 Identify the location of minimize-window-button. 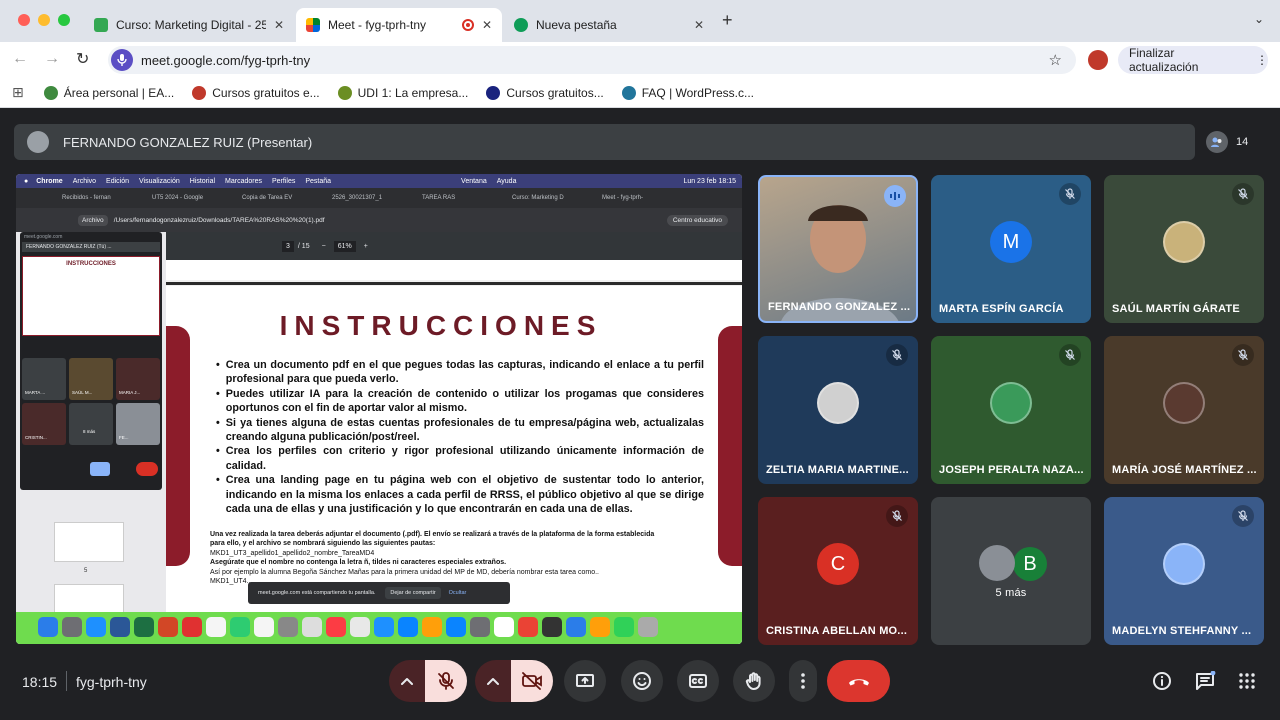
(44, 20).